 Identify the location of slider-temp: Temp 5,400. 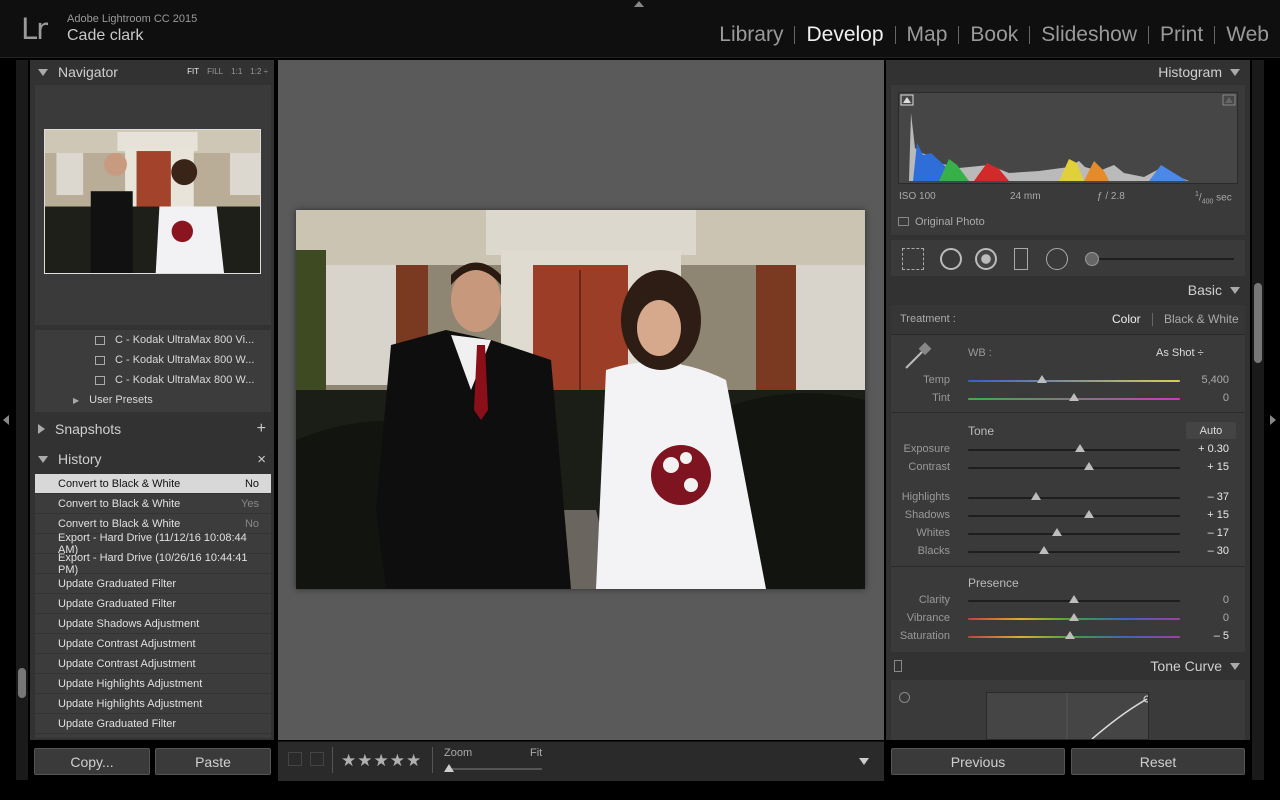
(1068, 381).